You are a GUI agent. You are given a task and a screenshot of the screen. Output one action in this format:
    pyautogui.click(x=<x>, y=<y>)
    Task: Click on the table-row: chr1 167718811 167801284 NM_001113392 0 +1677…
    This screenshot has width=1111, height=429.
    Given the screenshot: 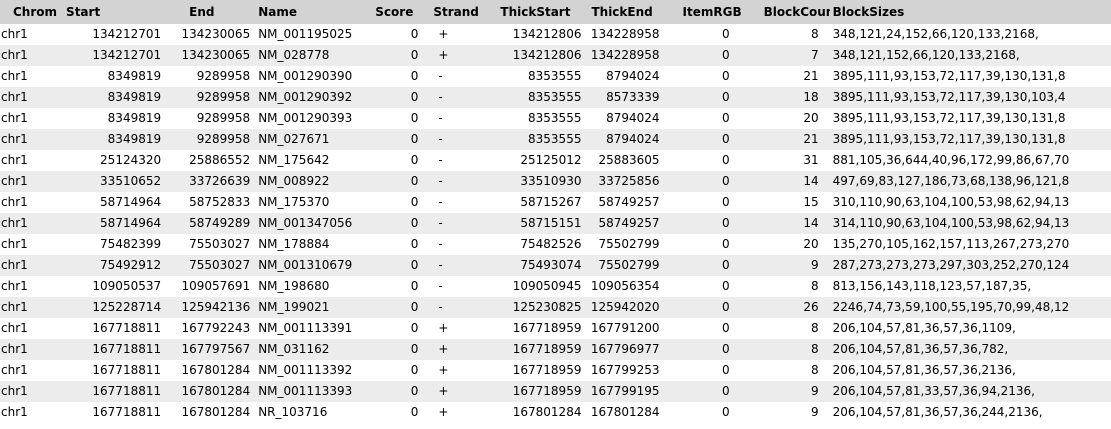 What is the action you would take?
    pyautogui.click(x=555, y=370)
    